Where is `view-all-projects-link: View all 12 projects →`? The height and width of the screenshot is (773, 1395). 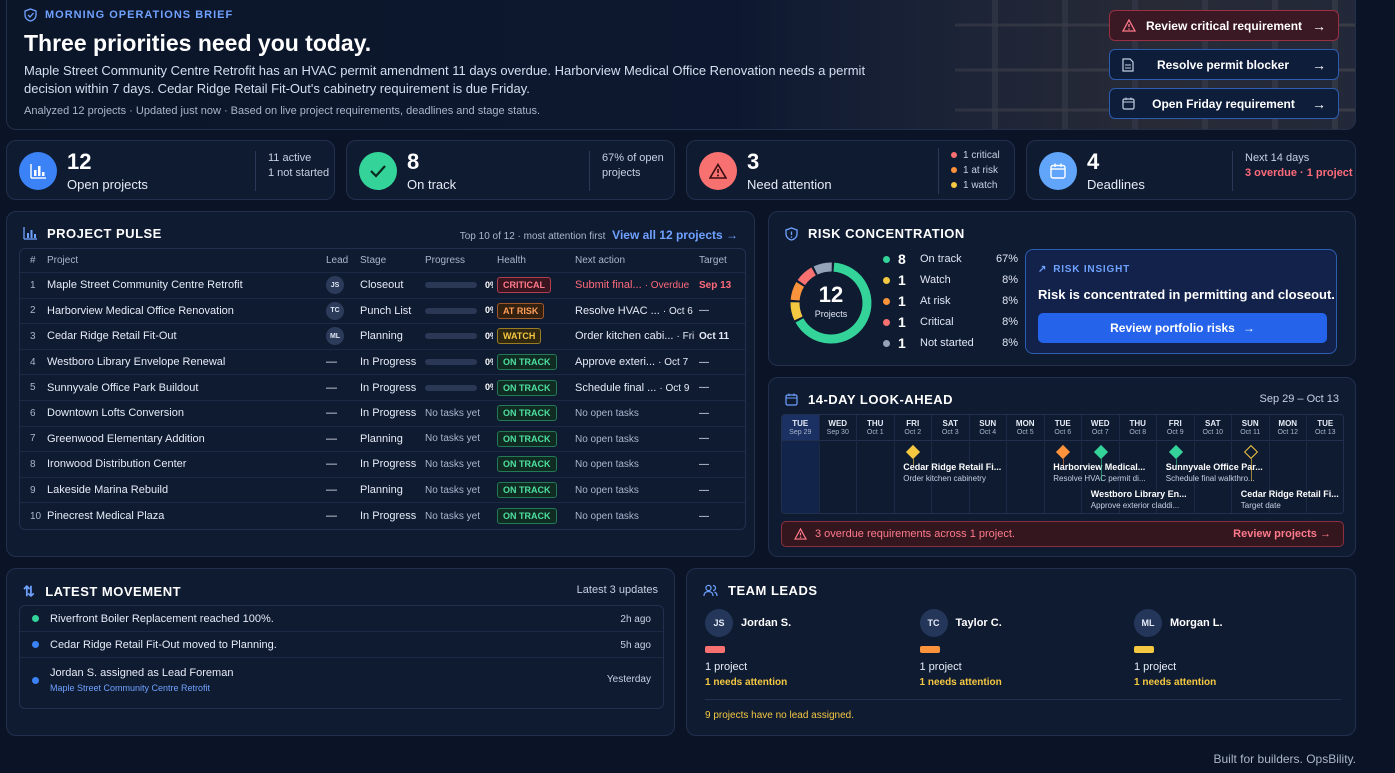 view-all-projects-link: View all 12 projects → is located at coordinates (675, 235).